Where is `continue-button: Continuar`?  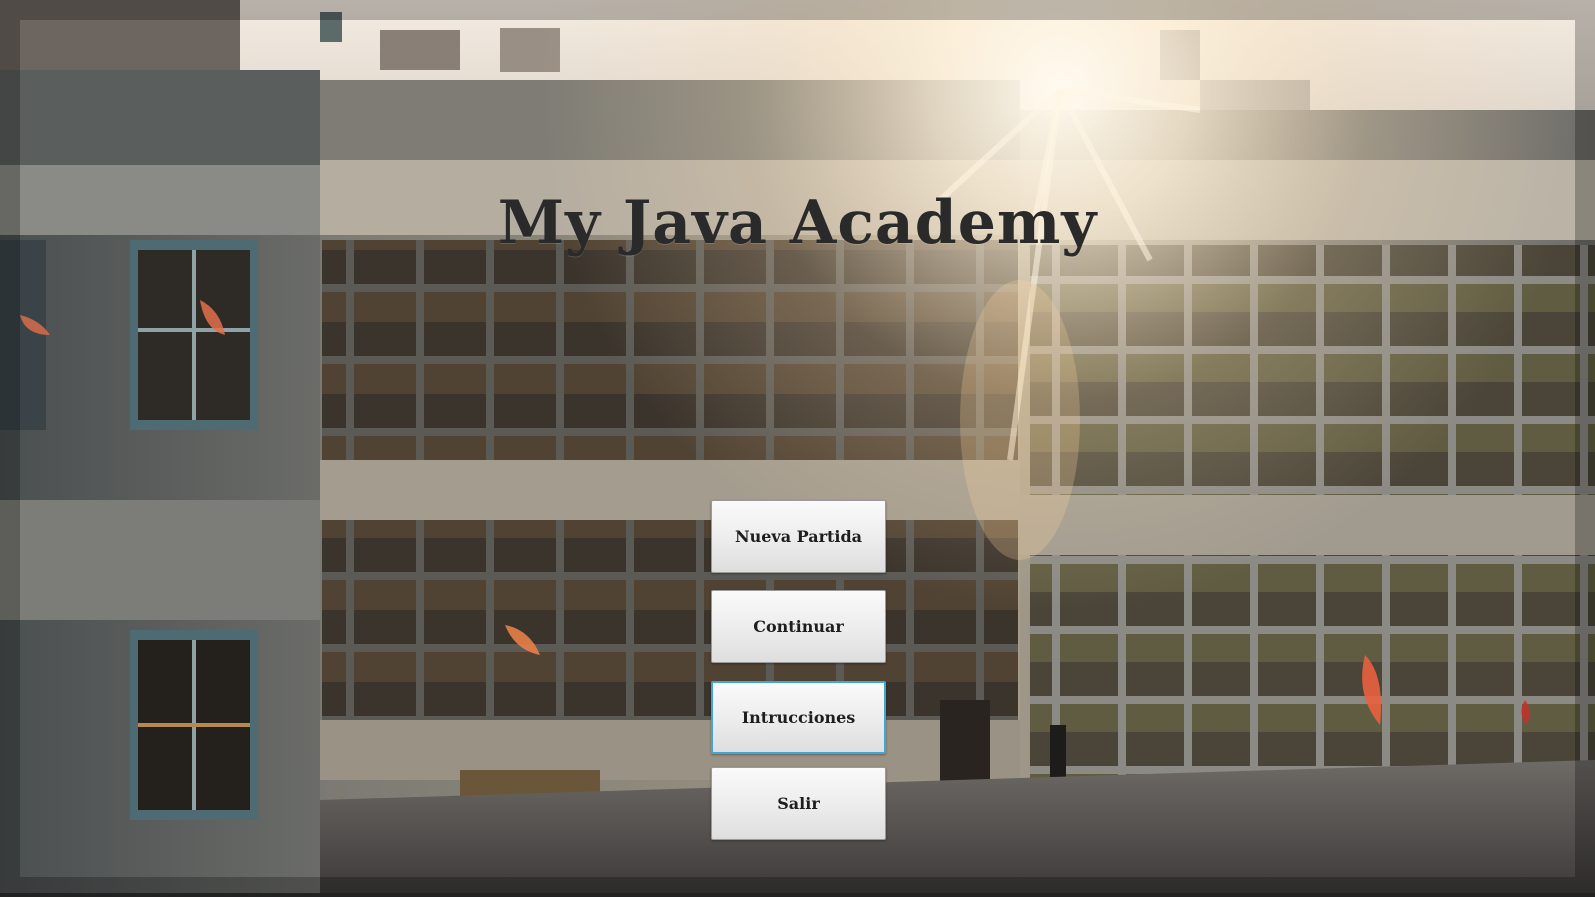
continue-button: Continuar is located at coordinates (798, 626).